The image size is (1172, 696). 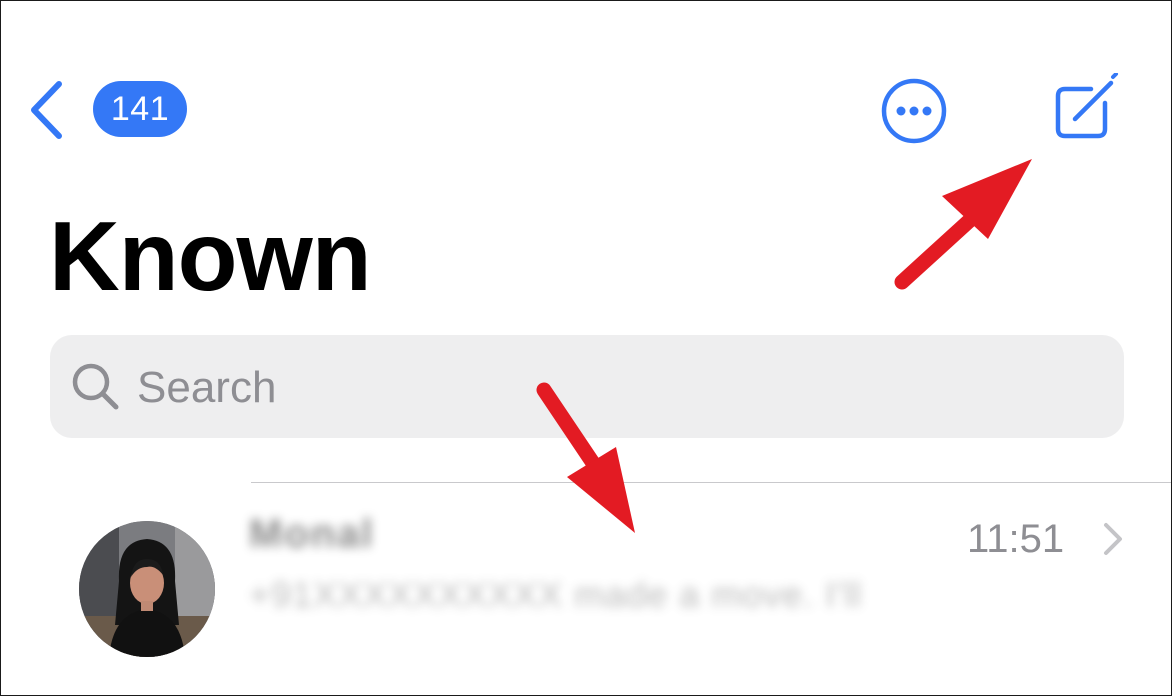 I want to click on contact-photo, so click(x=147, y=589).